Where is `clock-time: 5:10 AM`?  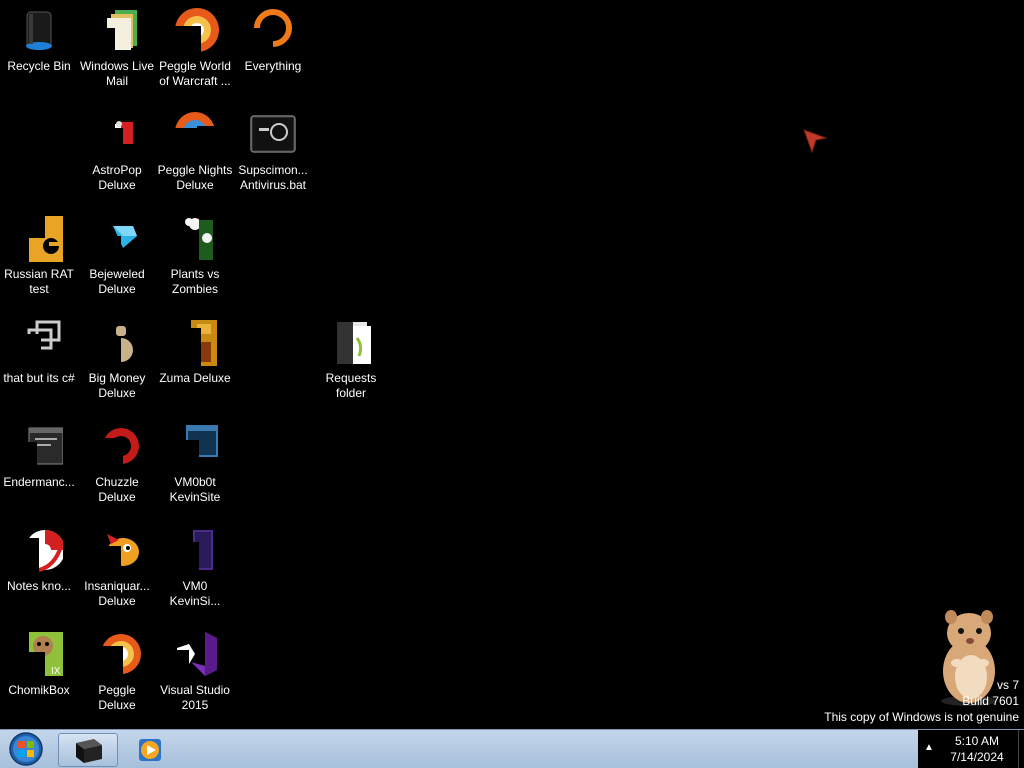
clock-time: 5:10 AM is located at coordinates (977, 741).